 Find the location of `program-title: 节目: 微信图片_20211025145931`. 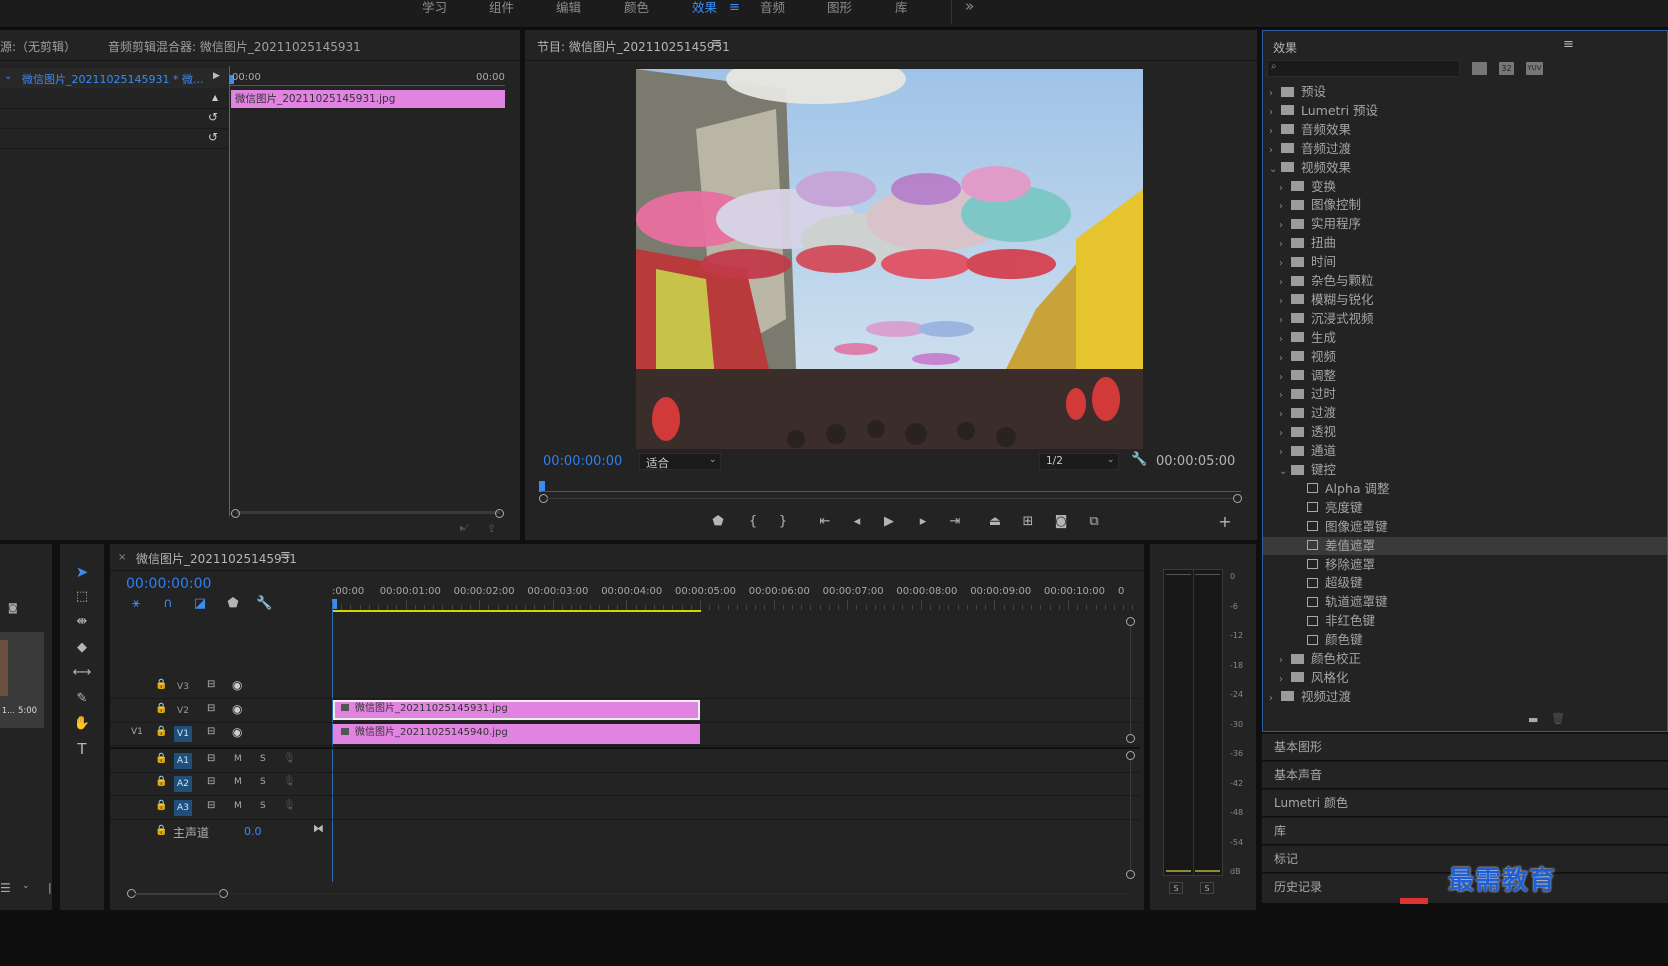

program-title: 节目: 微信图片_20211025145931 is located at coordinates (633, 46).